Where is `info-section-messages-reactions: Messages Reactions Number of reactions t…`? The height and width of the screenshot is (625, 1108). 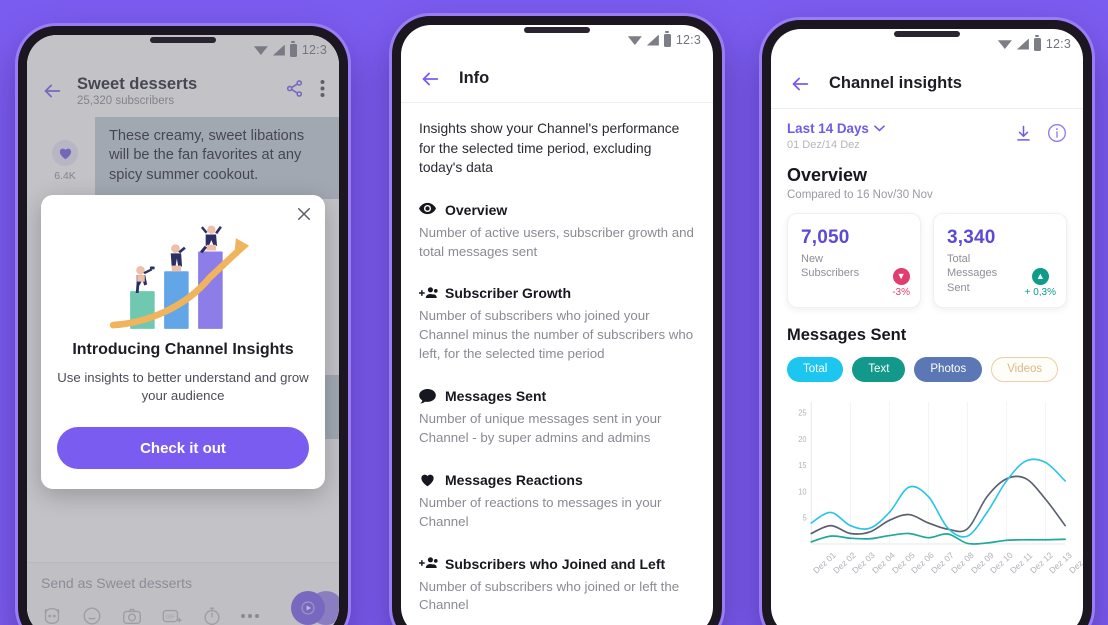 info-section-messages-reactions: Messages Reactions Number of reactions t… is located at coordinates (557, 502).